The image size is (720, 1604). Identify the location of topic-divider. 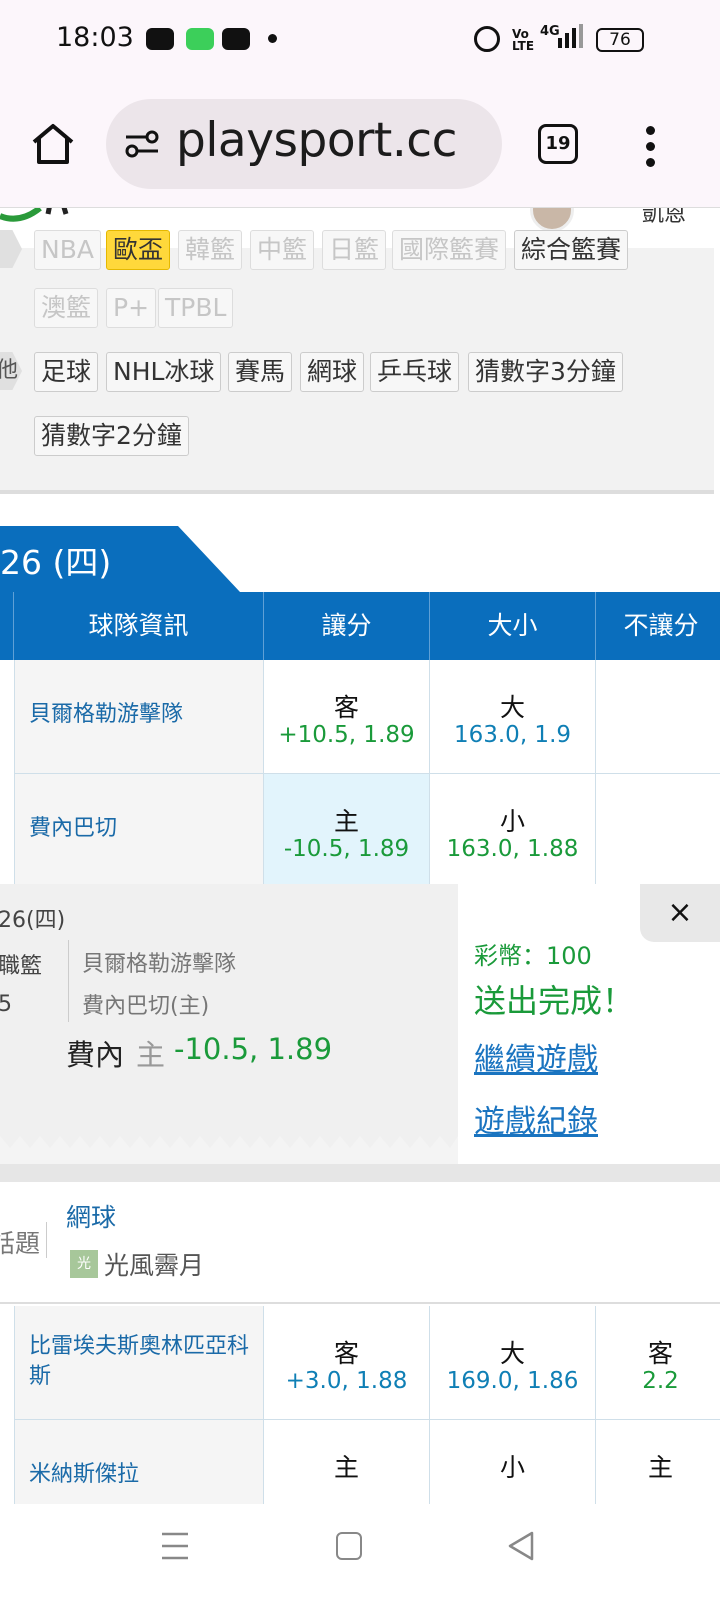
(46, 1240).